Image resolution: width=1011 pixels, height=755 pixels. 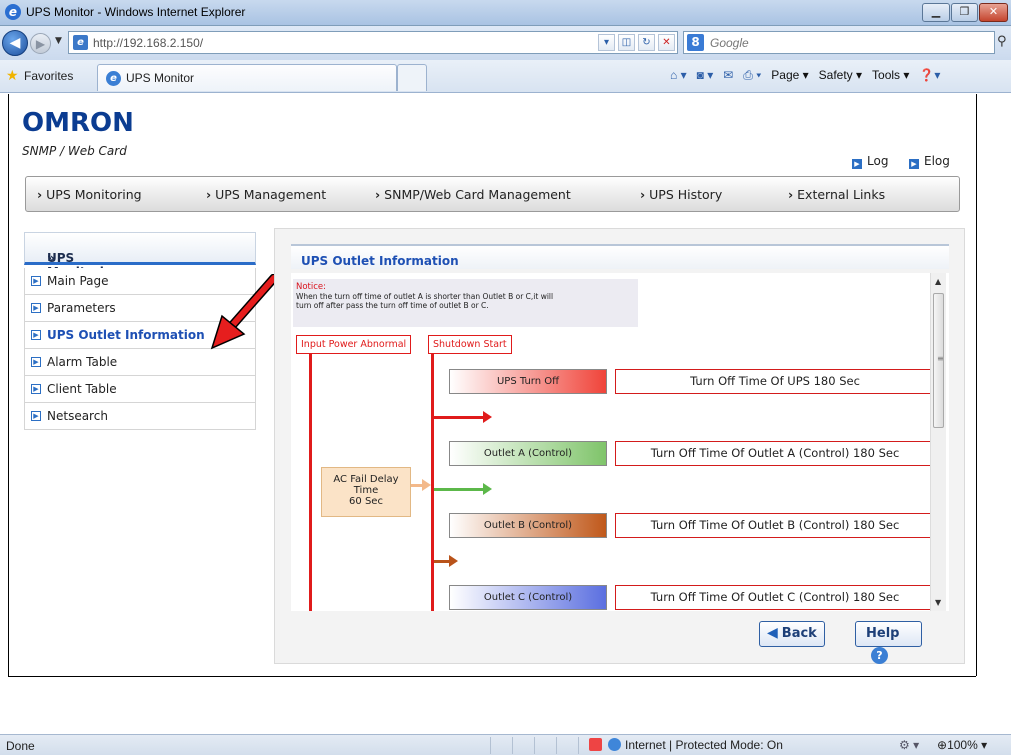 I want to click on forward-arrow-icon: ▶, so click(x=40, y=43).